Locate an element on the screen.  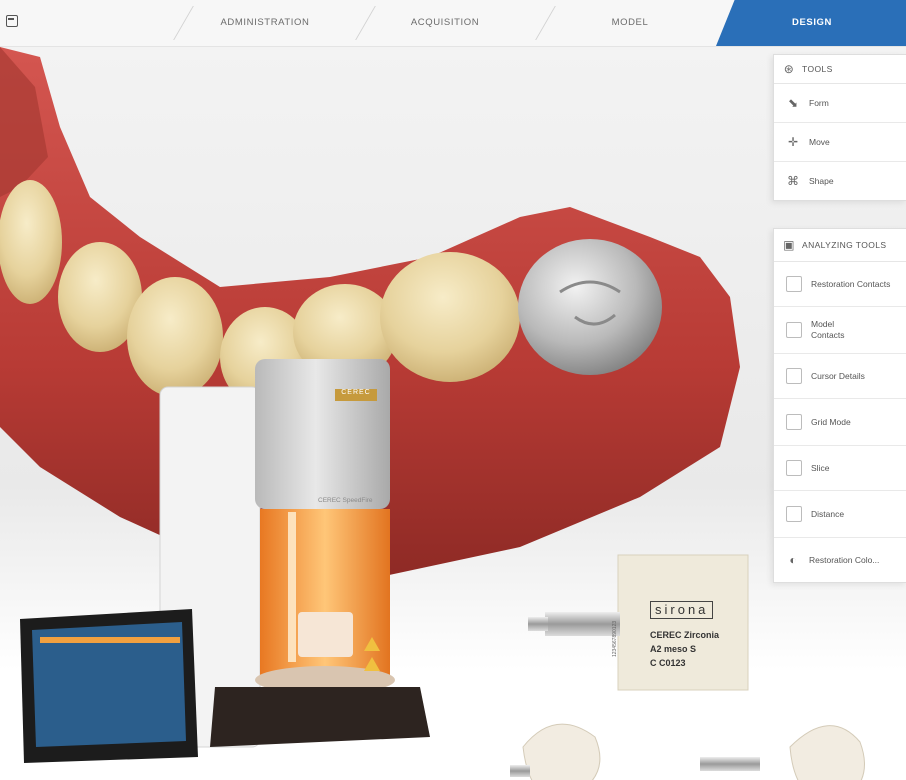
tool-form-button: ⬊ Form is located at coordinates (840, 103).